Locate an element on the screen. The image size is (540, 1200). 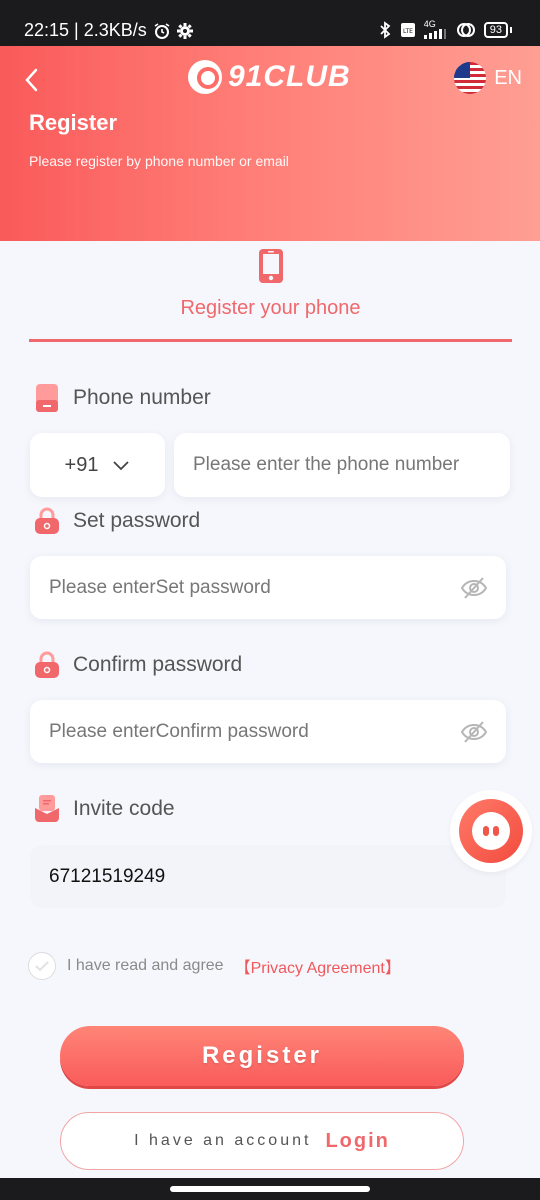
customer-service-button is located at coordinates (491, 831).